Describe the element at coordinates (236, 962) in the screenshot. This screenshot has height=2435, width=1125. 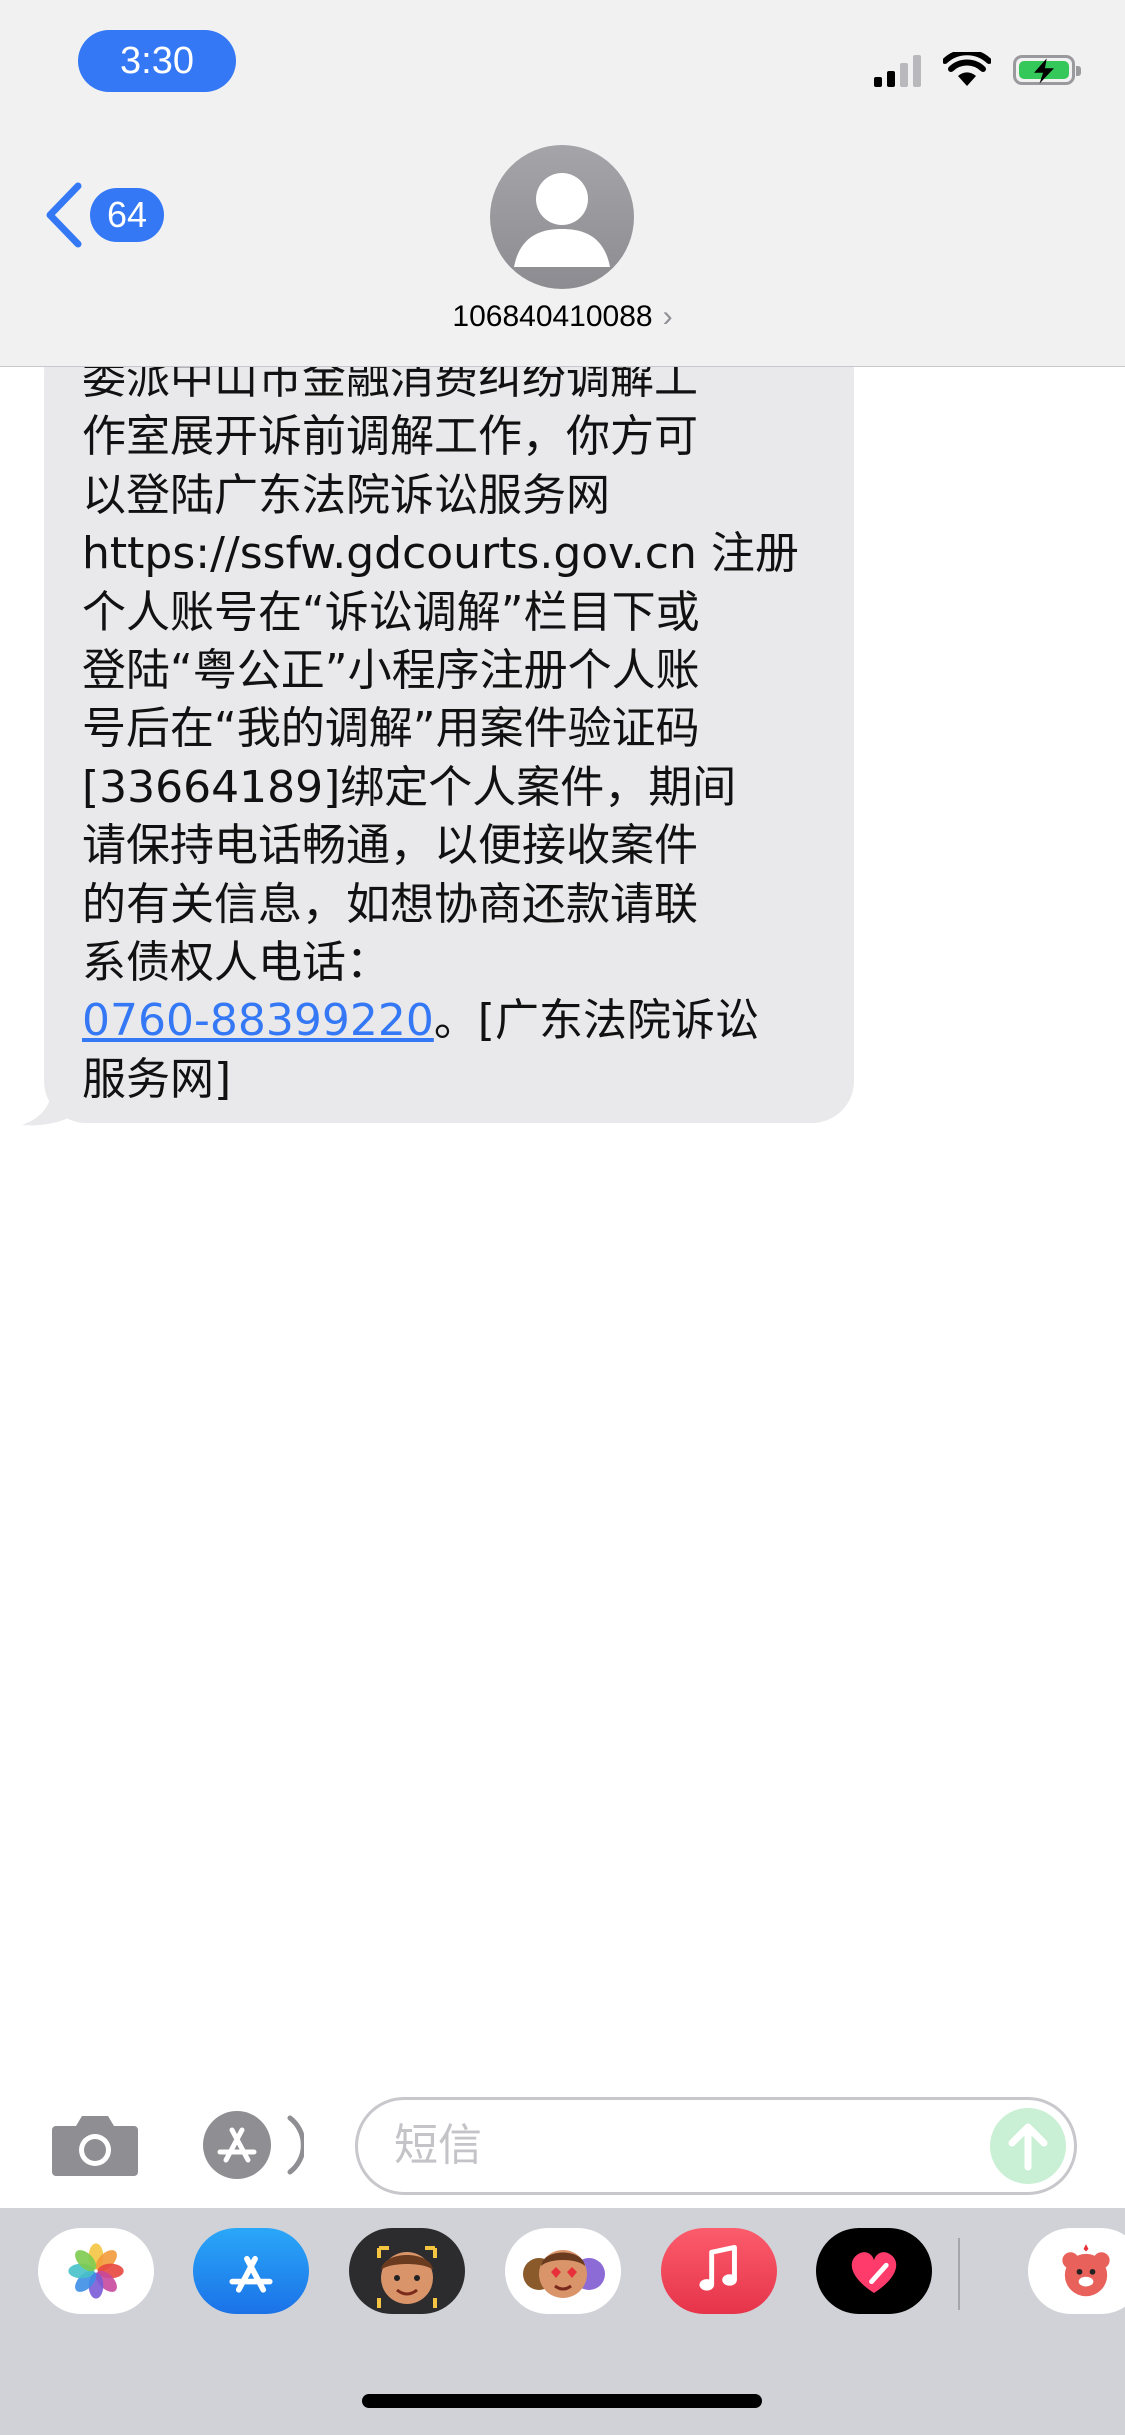
I see `message-line: 系债权人电话：` at that location.